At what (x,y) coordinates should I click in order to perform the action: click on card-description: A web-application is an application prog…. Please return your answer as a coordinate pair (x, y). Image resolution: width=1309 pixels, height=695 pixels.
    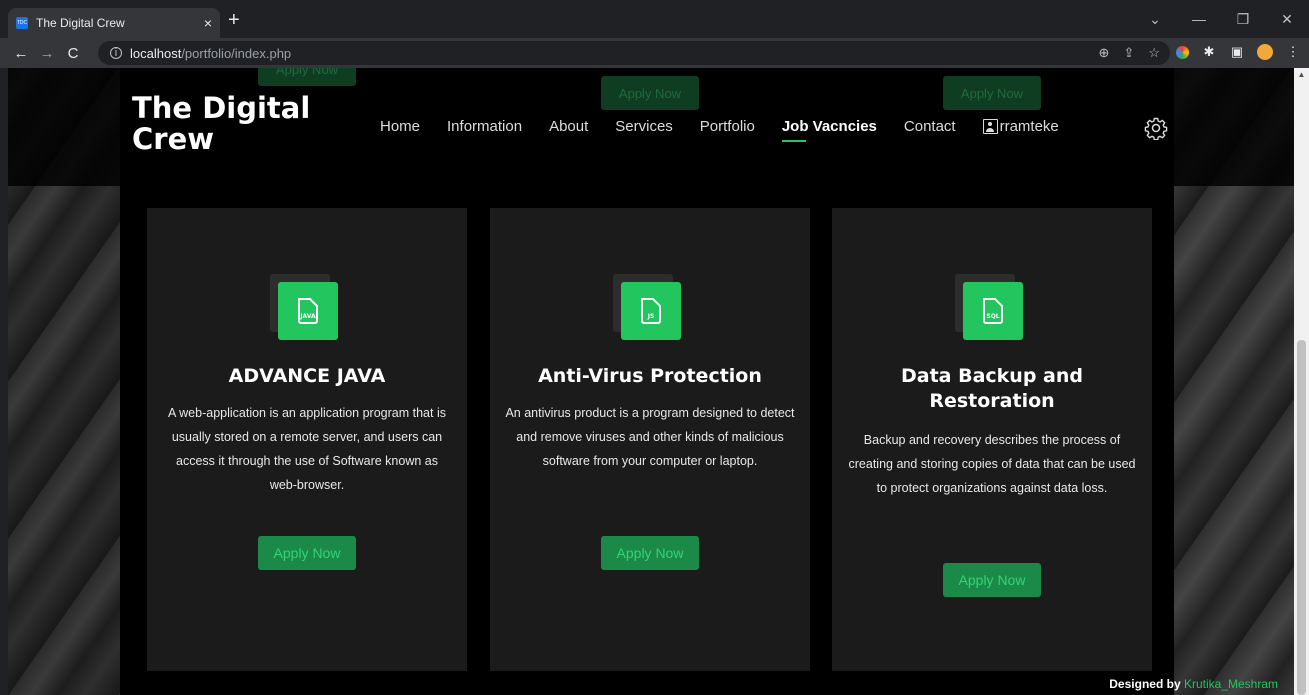
    Looking at the image, I should click on (307, 449).